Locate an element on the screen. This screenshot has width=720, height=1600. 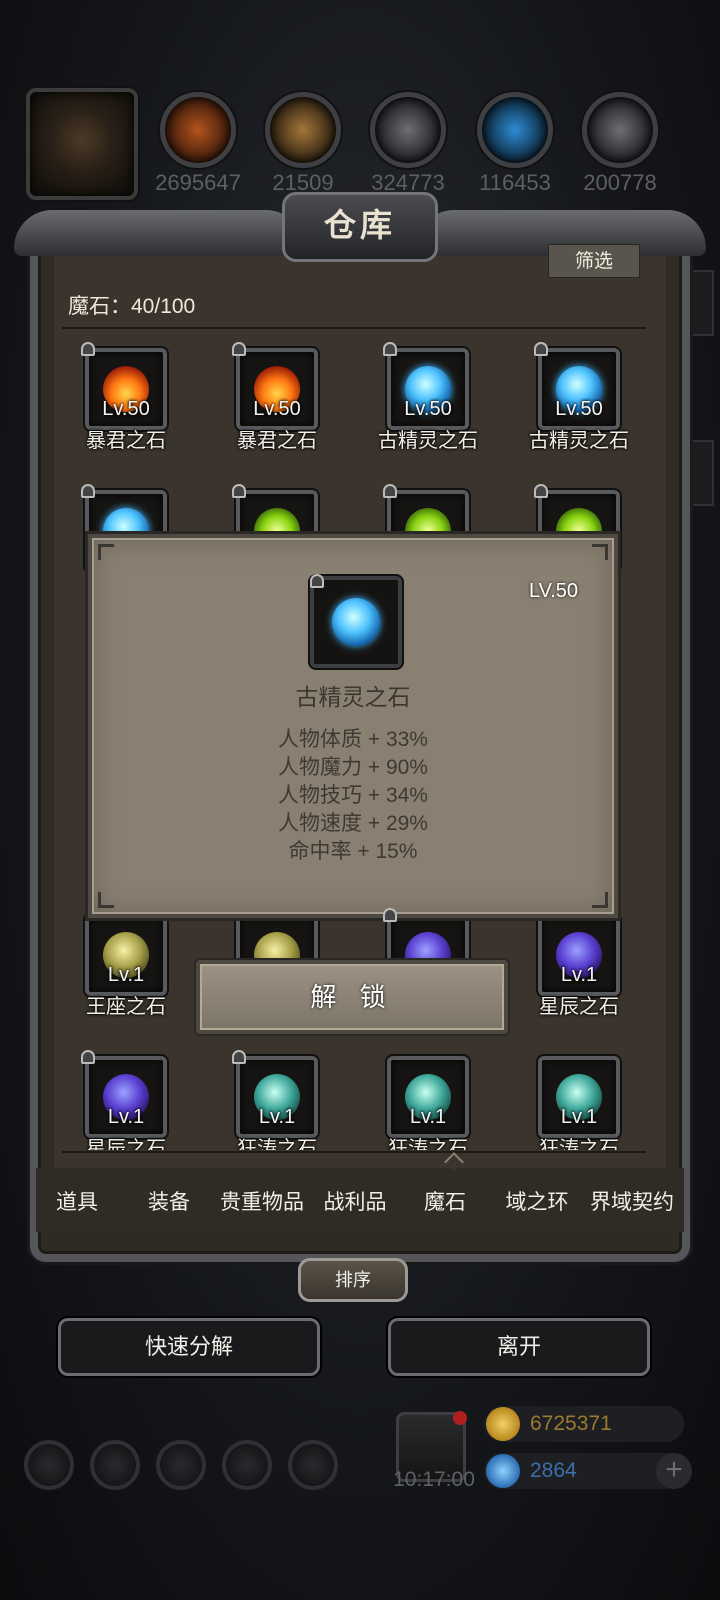
tab-realm-contracts: 界域契约 is located at coordinates (632, 1201).